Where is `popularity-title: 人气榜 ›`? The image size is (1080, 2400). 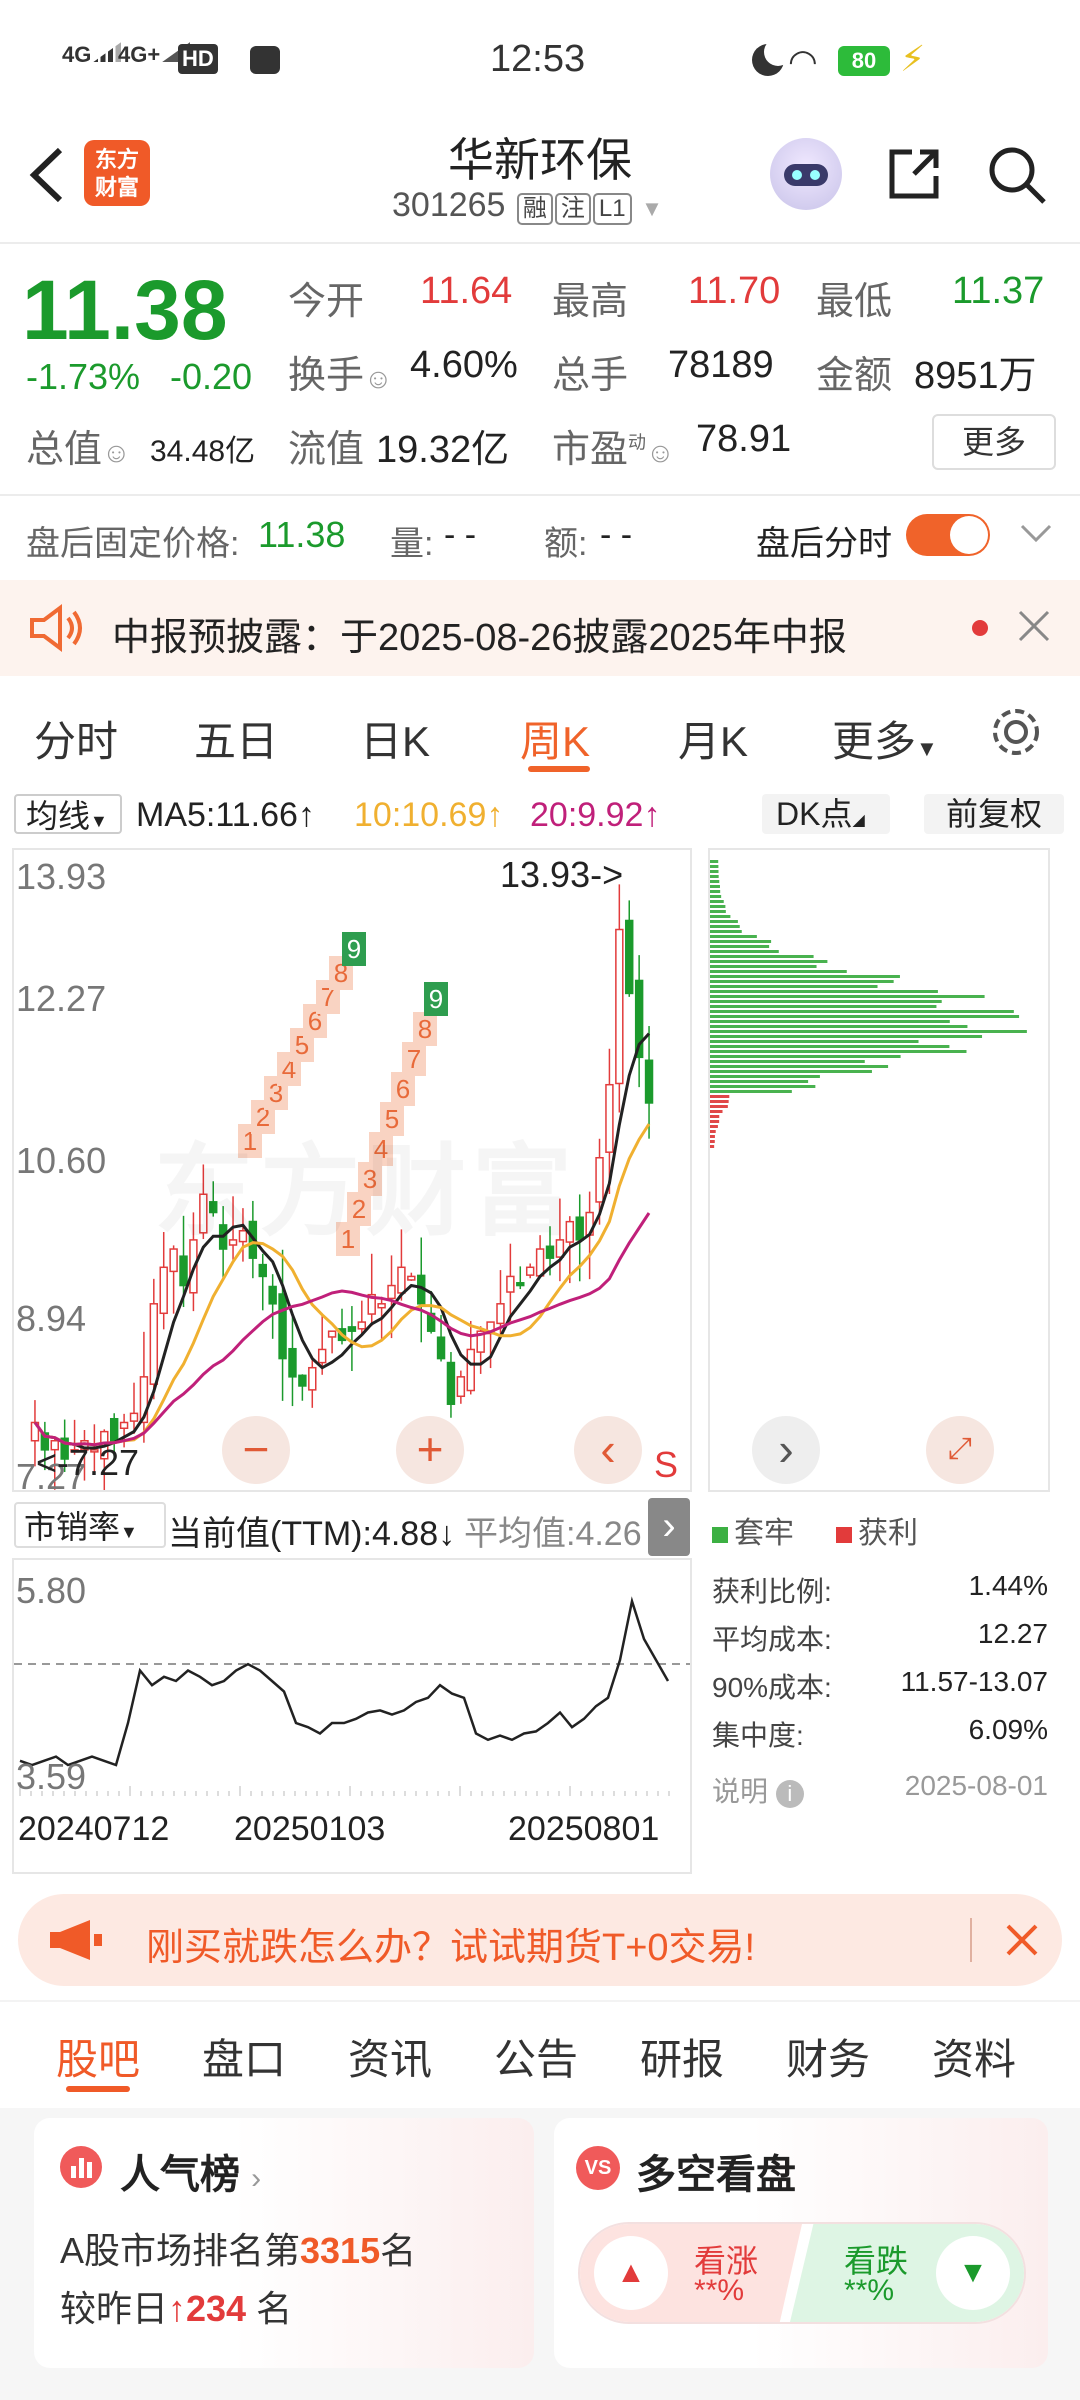 popularity-title: 人气榜 › is located at coordinates (191, 2175).